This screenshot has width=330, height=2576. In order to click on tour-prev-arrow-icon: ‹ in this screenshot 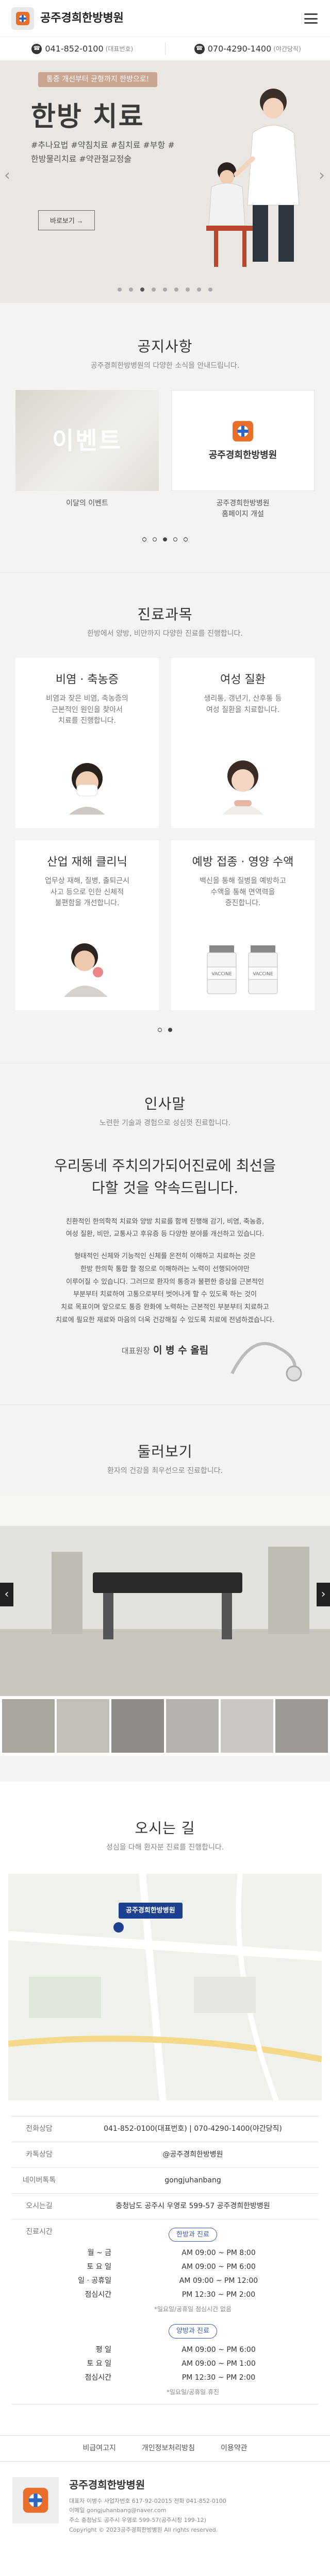, I will do `click(6, 1594)`.